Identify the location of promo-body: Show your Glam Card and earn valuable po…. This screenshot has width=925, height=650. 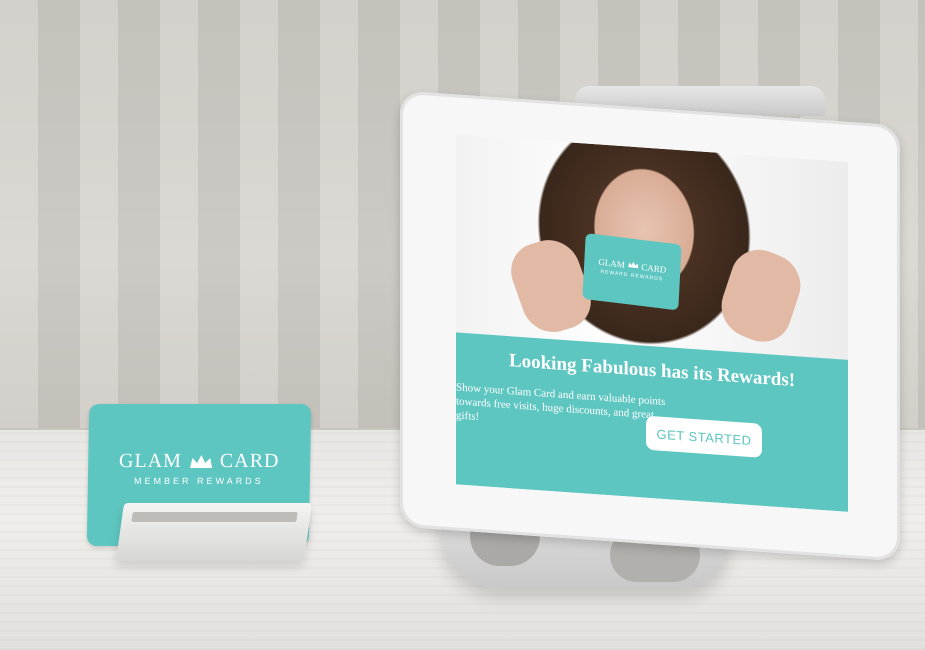
(561, 402).